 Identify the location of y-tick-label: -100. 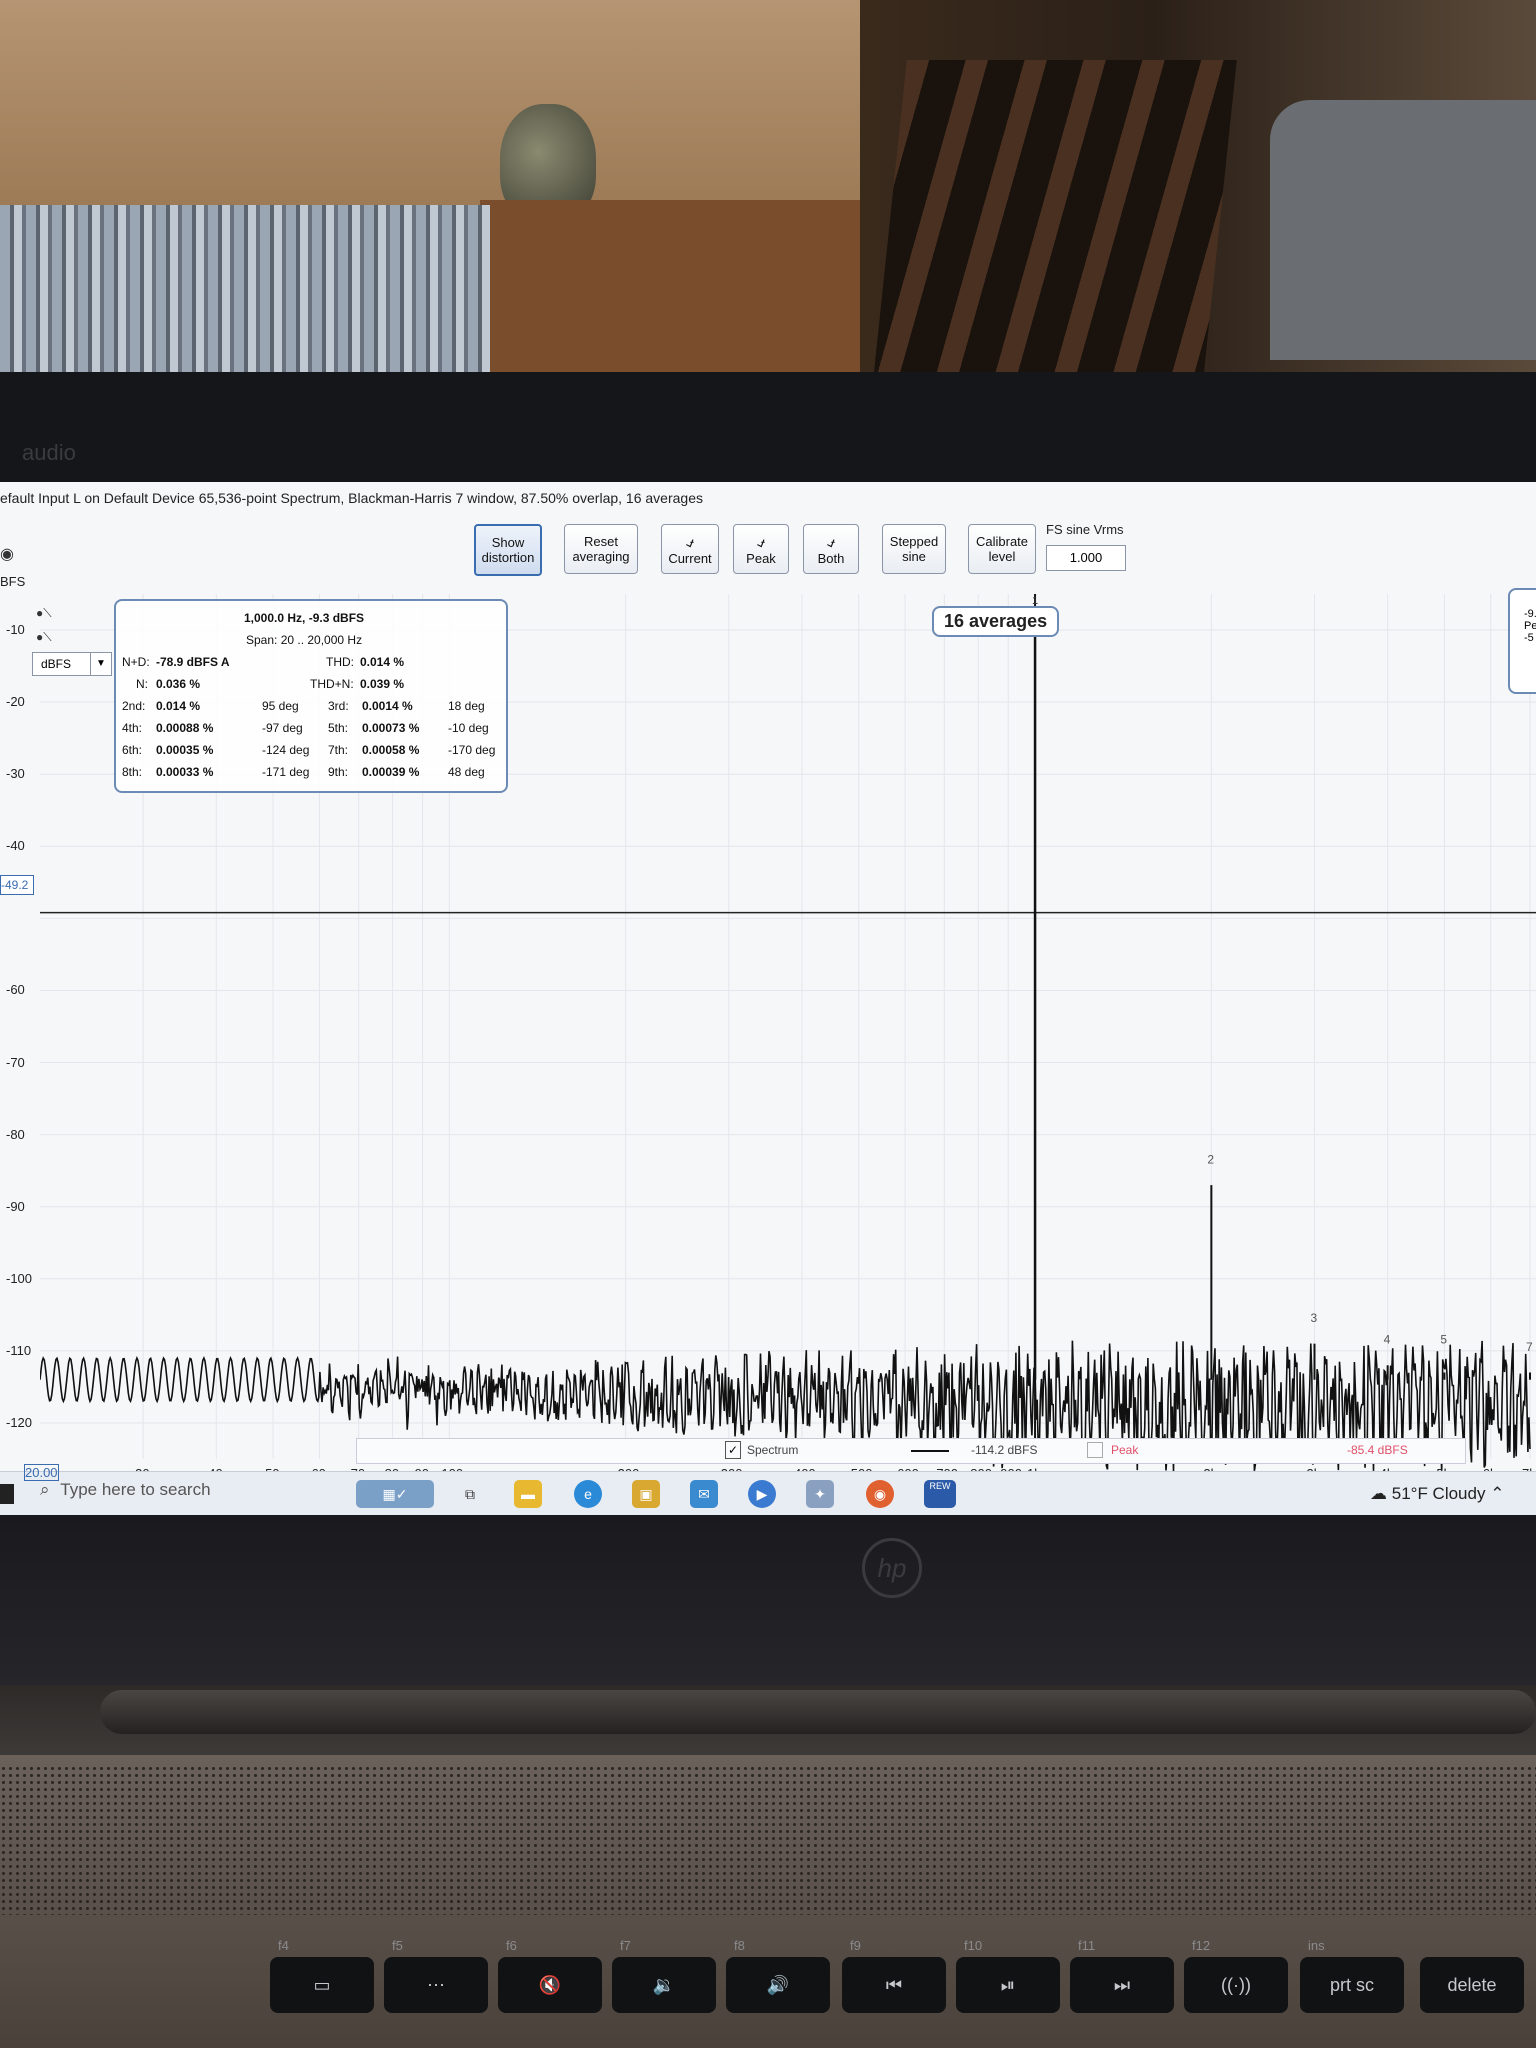
(19, 1278).